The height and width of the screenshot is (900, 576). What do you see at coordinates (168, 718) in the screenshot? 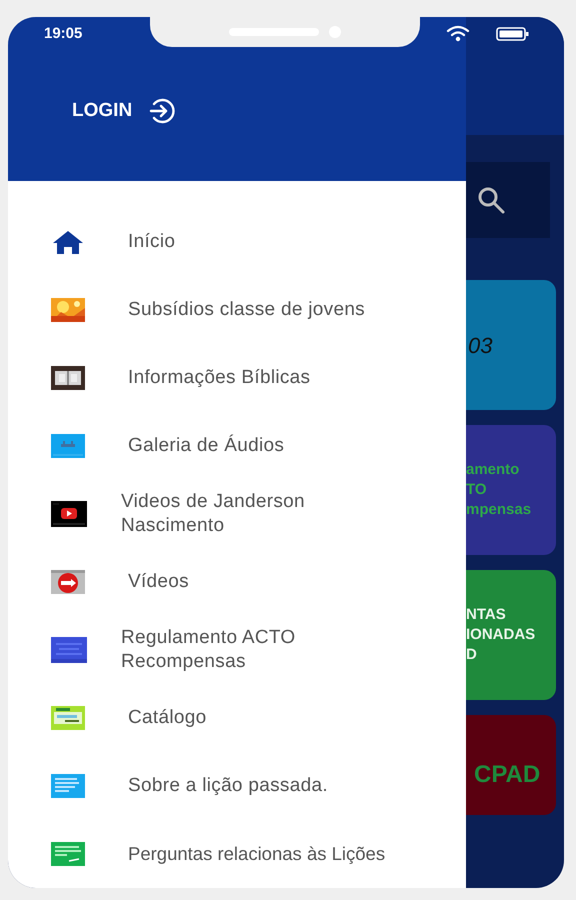
I see `menu-item-label: Catálogo` at bounding box center [168, 718].